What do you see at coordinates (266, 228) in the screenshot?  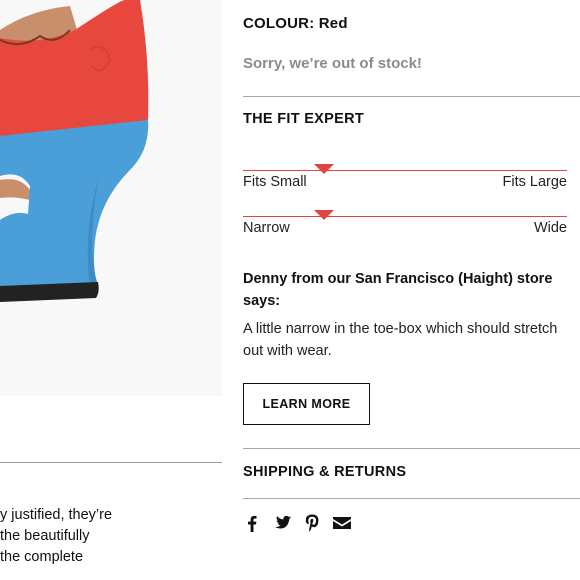 I see `fit-scale-left-label: Narrow` at bounding box center [266, 228].